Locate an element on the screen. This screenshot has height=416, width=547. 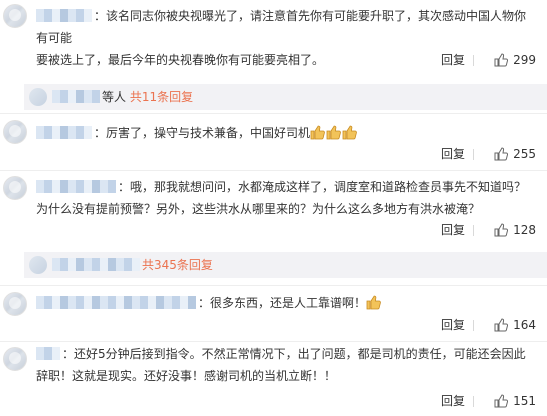
view-replies-link: 共11条回复 is located at coordinates (161, 97).